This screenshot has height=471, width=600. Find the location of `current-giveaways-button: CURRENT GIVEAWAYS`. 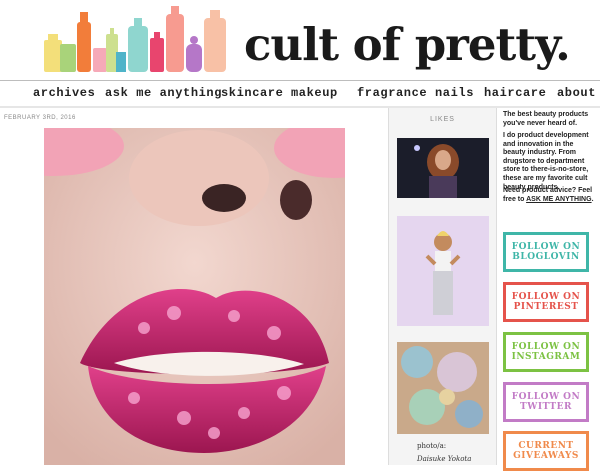

current-giveaways-button: CURRENT GIVEAWAYS is located at coordinates (546, 451).